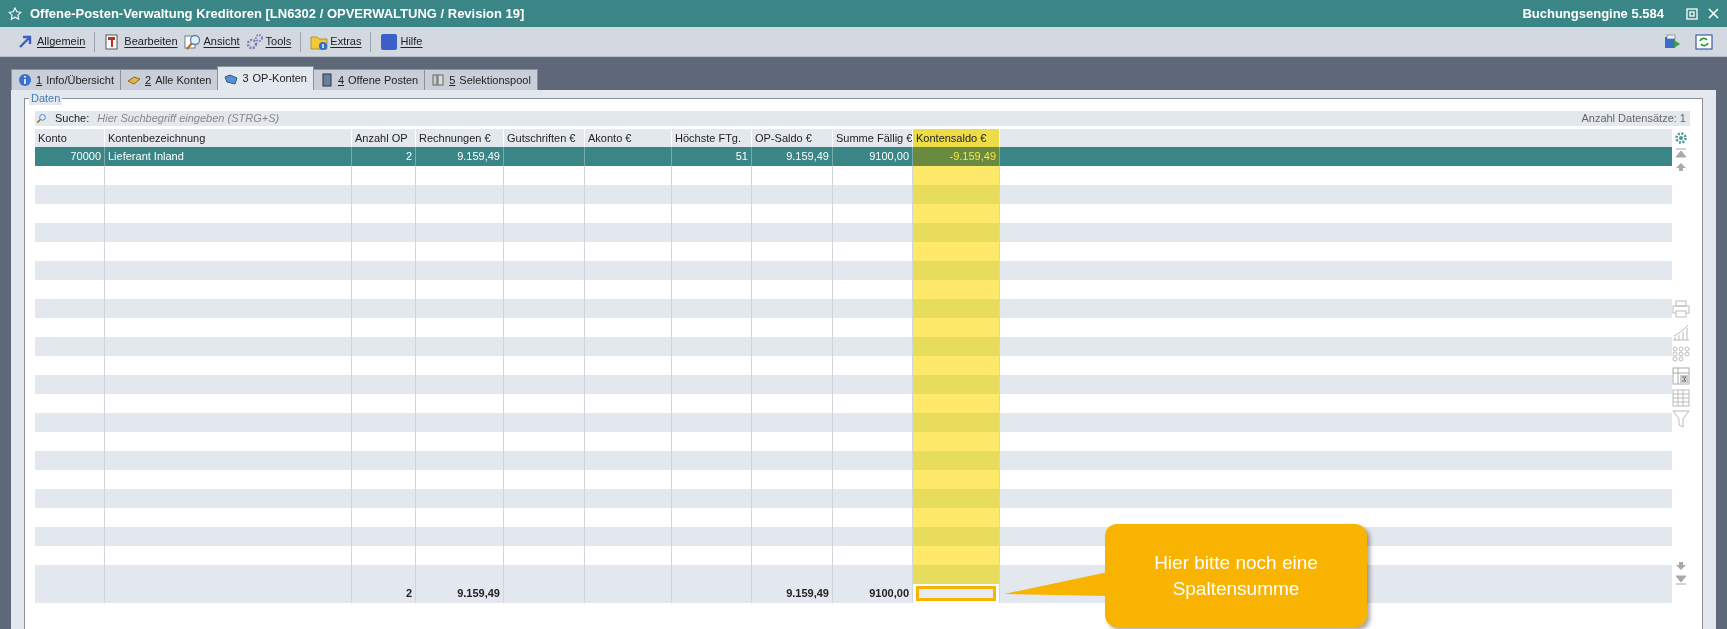  I want to click on tab: 4 Offene Posten, so click(369, 79).